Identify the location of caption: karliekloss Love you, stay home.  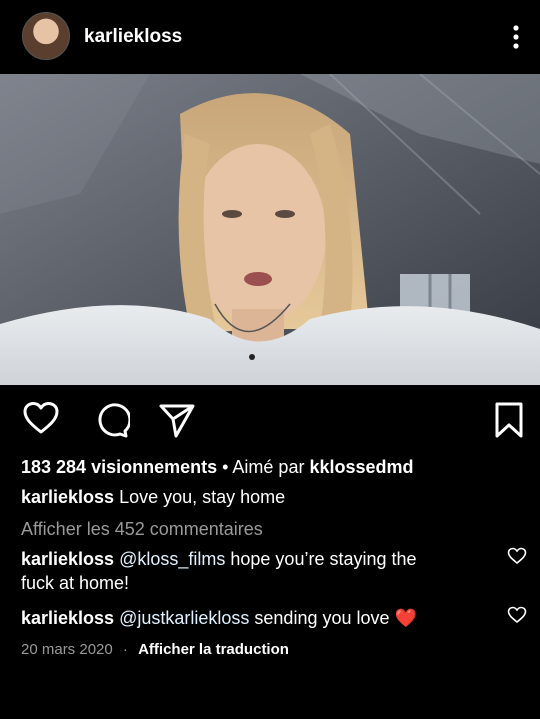
(153, 497).